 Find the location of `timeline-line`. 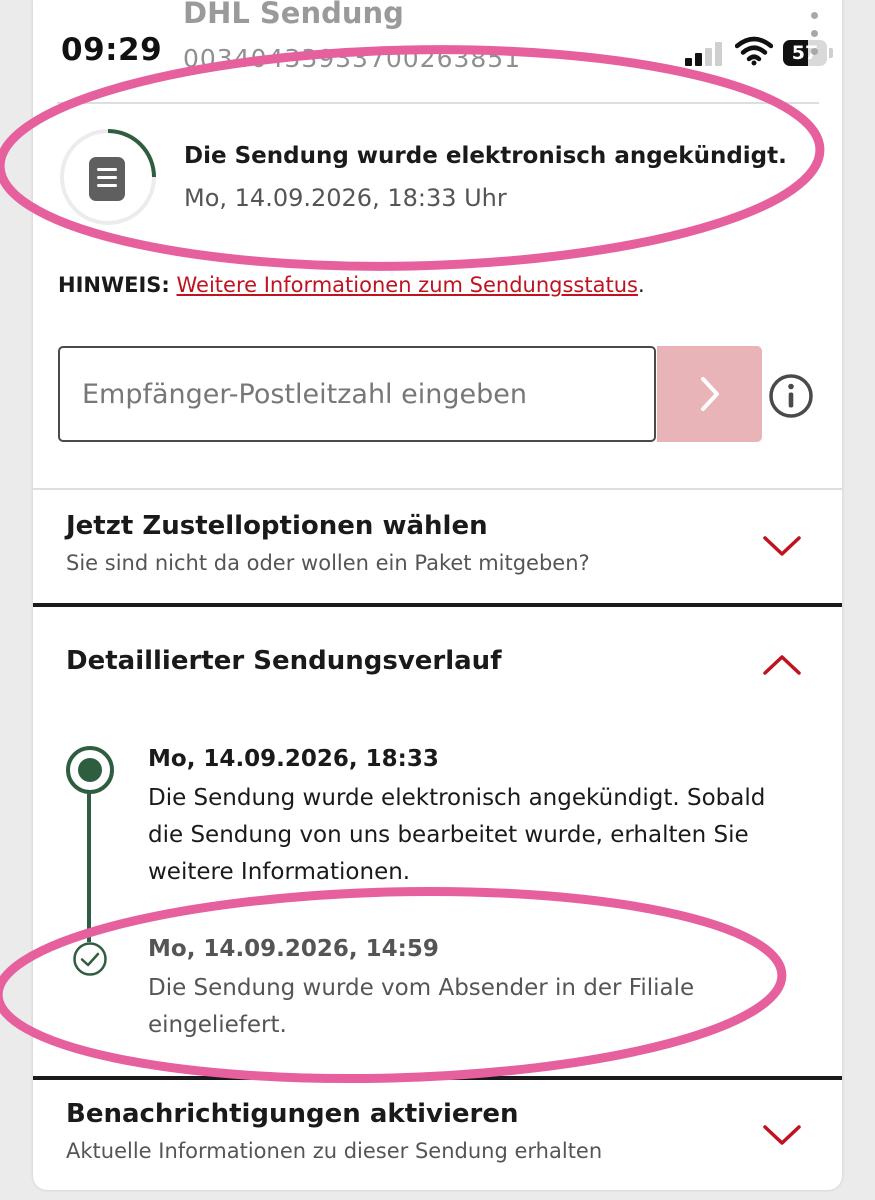

timeline-line is located at coordinates (89, 865).